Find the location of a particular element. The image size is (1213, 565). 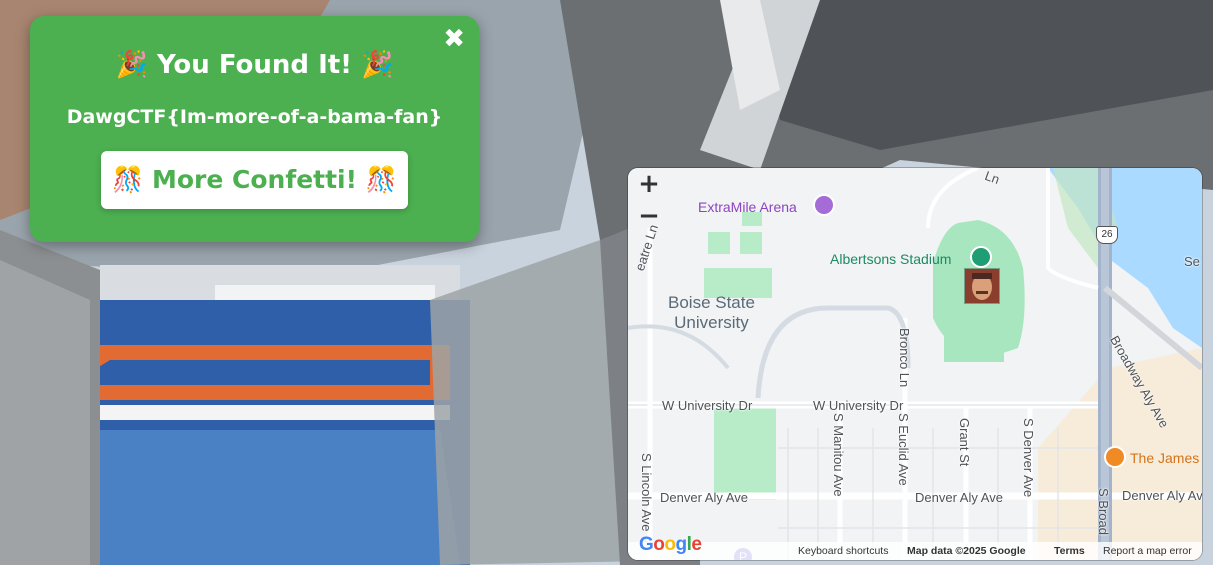

street-denver-aly-2: Denver Aly Ave is located at coordinates (959, 497).